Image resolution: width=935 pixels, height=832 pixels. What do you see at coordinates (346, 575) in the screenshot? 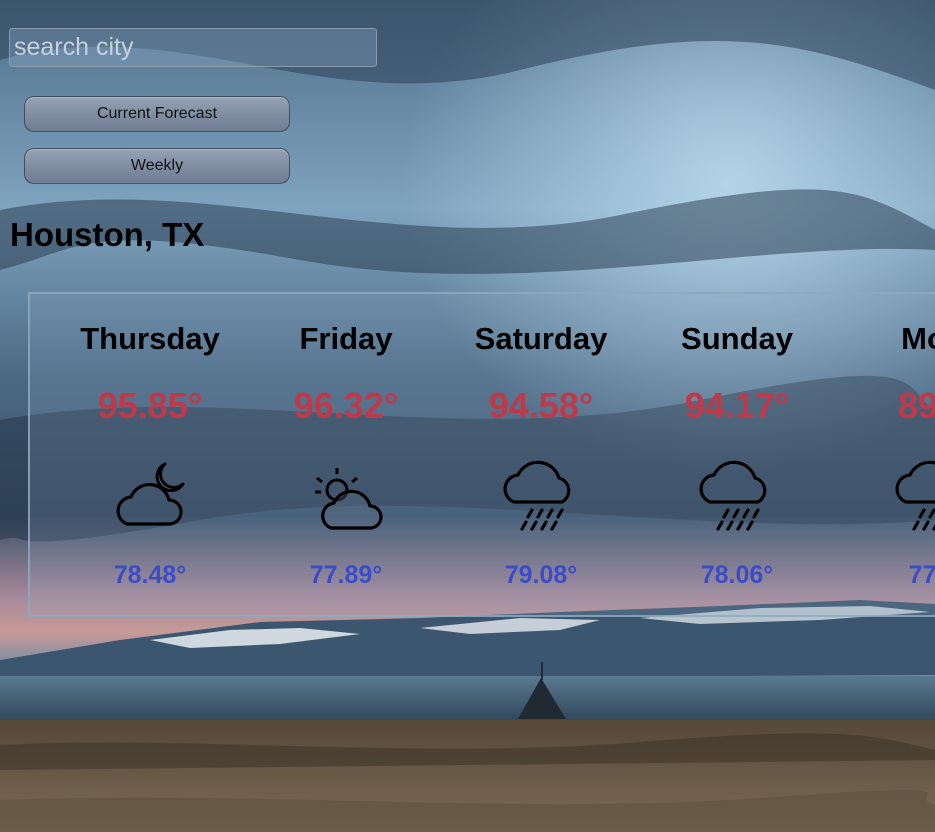
I see `low-temperature: 77.89°` at bounding box center [346, 575].